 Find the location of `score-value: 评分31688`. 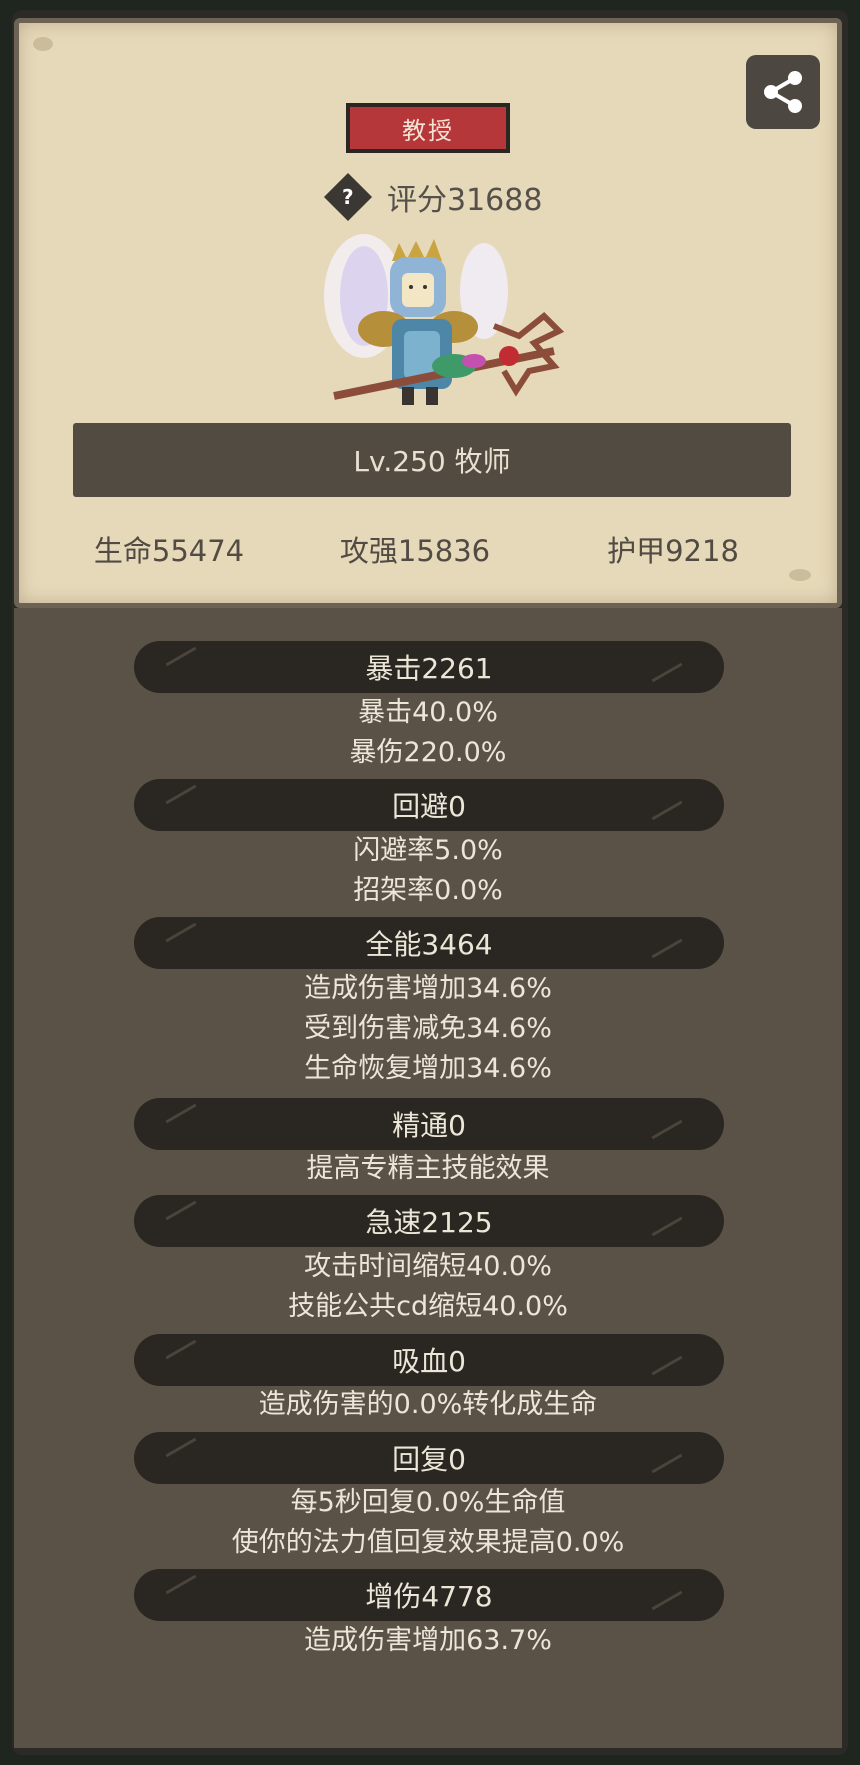

score-value: 评分31688 is located at coordinates (465, 200).